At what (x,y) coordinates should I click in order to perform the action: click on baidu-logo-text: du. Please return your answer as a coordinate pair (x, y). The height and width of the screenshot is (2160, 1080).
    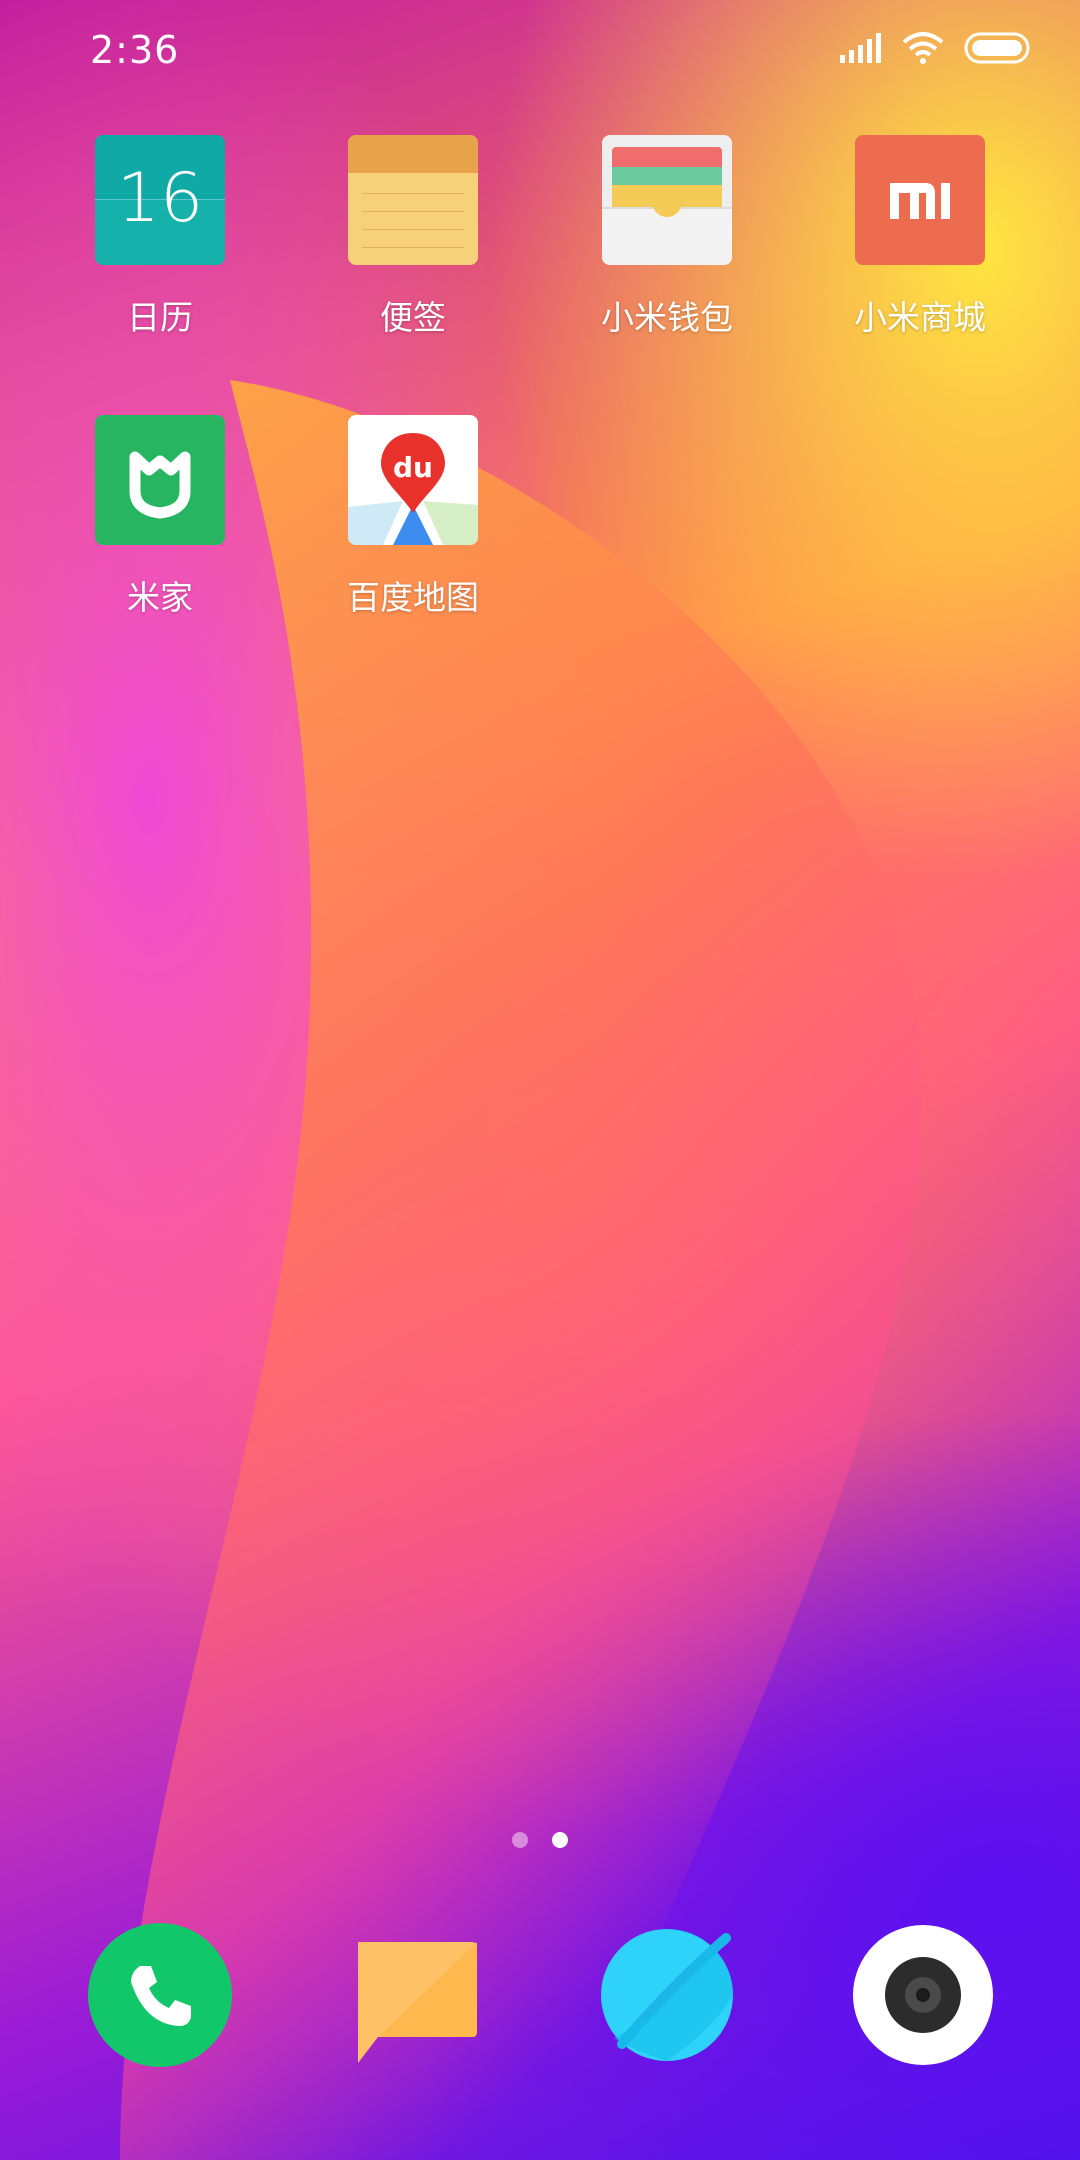
    Looking at the image, I should click on (413, 467).